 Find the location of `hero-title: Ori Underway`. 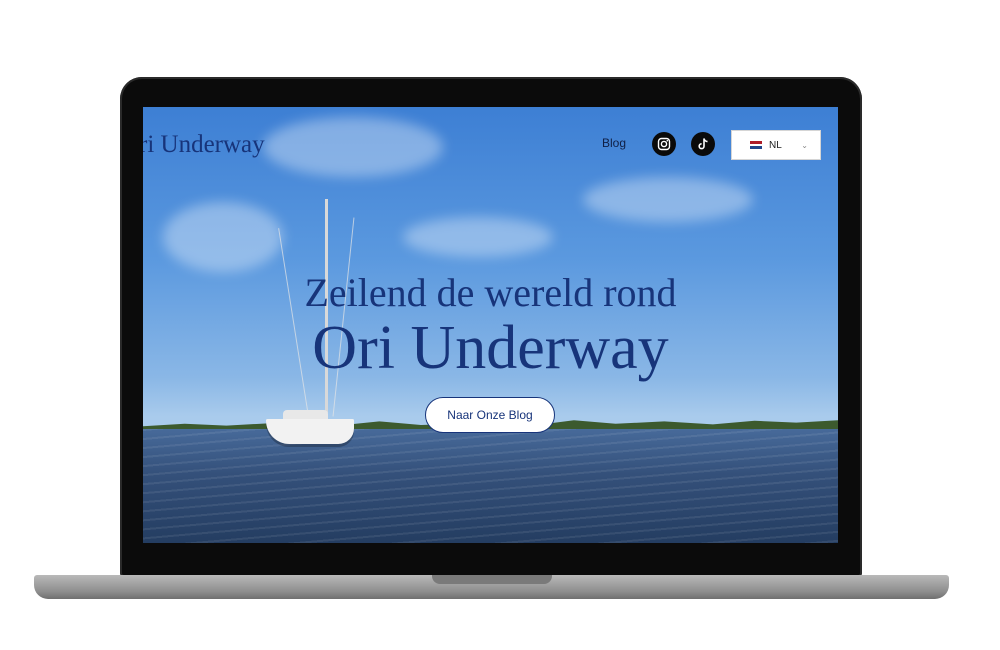

hero-title: Ori Underway is located at coordinates (490, 348).